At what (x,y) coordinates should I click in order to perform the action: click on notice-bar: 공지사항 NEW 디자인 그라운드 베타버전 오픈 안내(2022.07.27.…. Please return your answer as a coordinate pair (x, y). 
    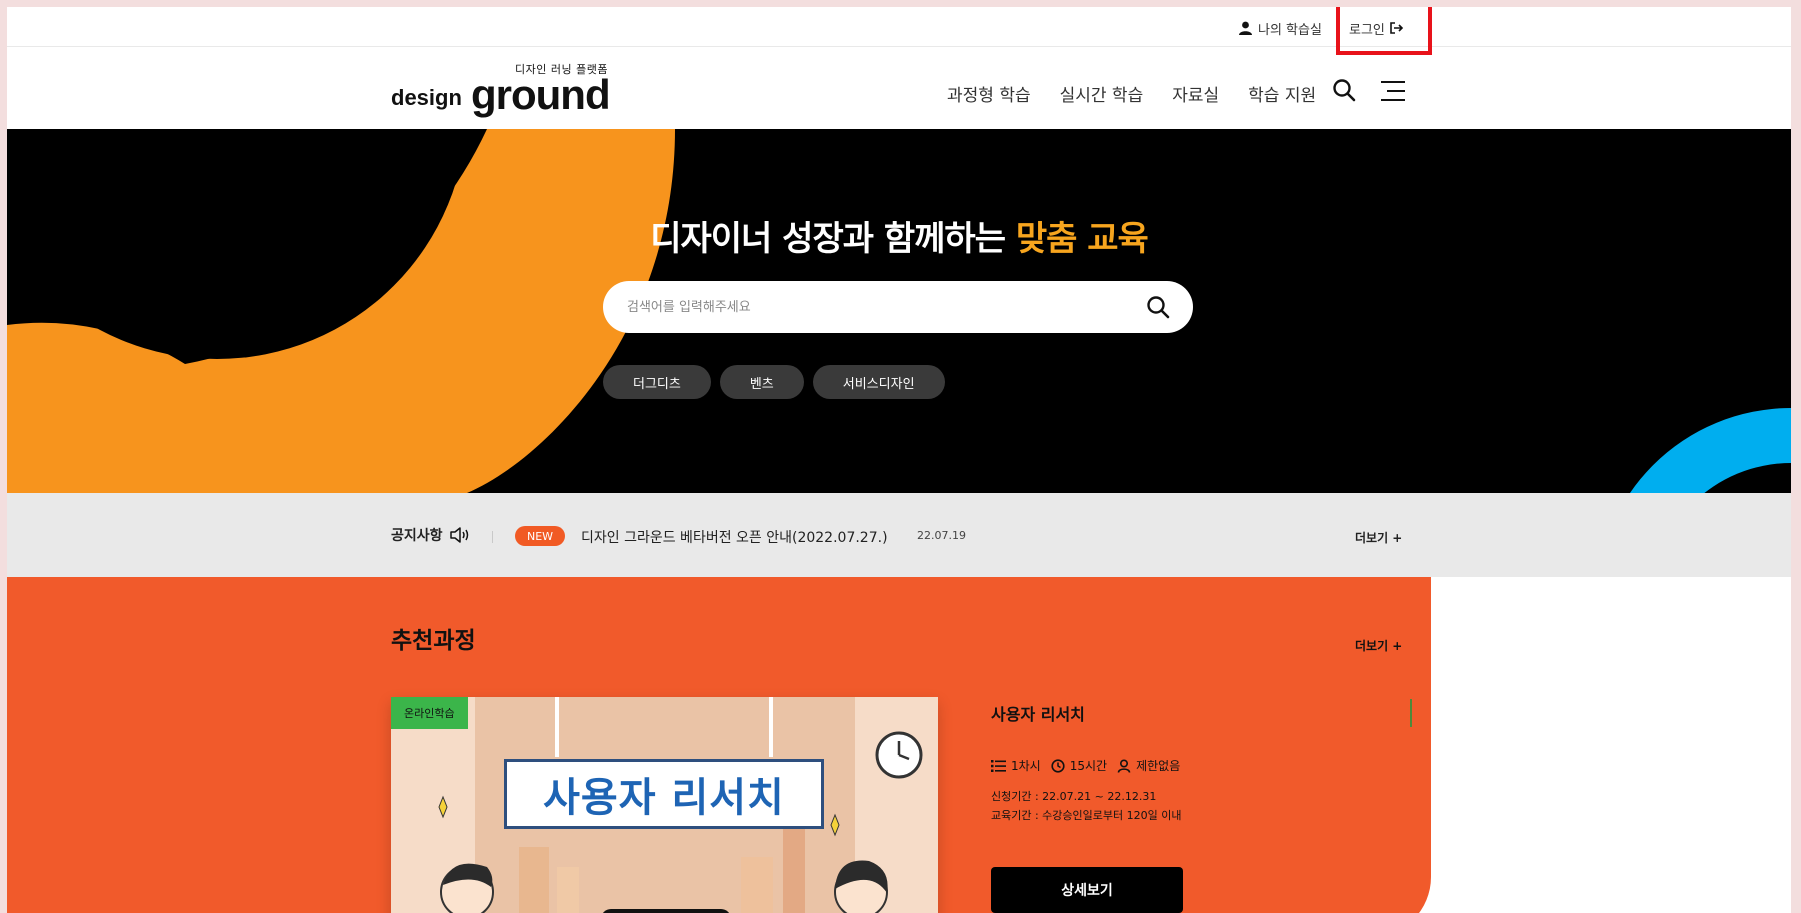
    Looking at the image, I should click on (899, 535).